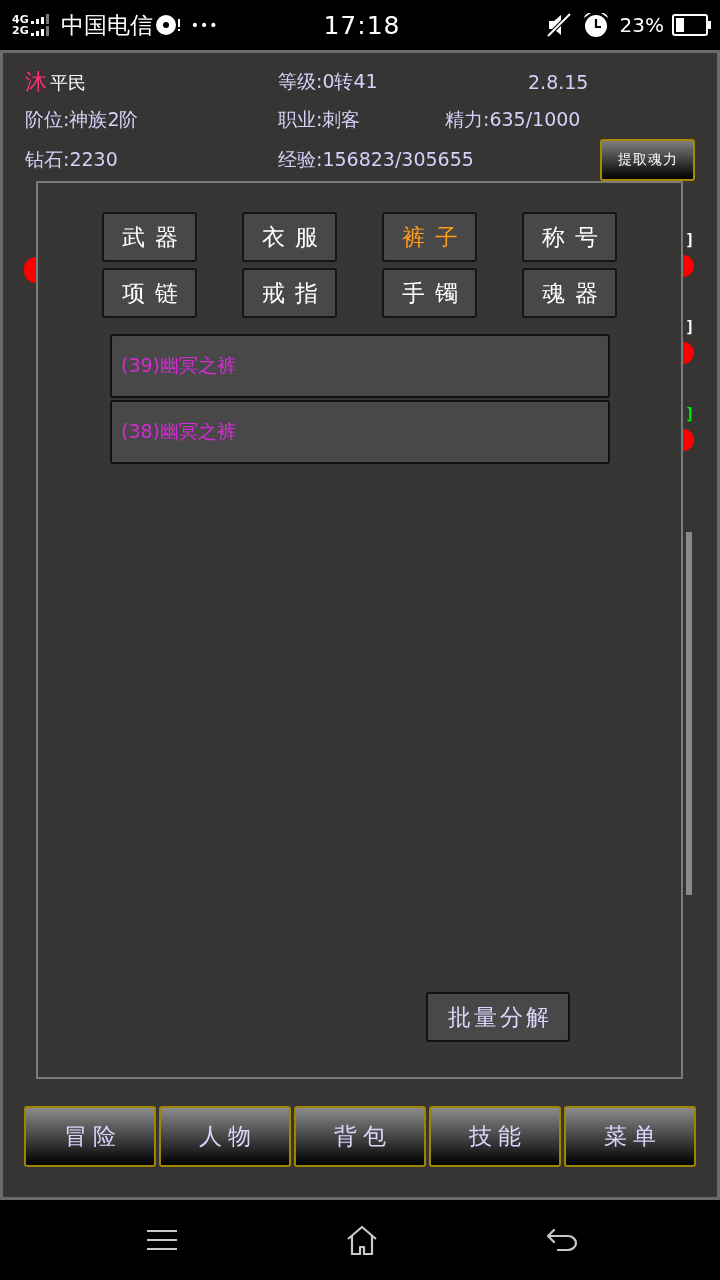  Describe the element at coordinates (225, 1136) in the screenshot. I see `nav-tab: 人物` at that location.